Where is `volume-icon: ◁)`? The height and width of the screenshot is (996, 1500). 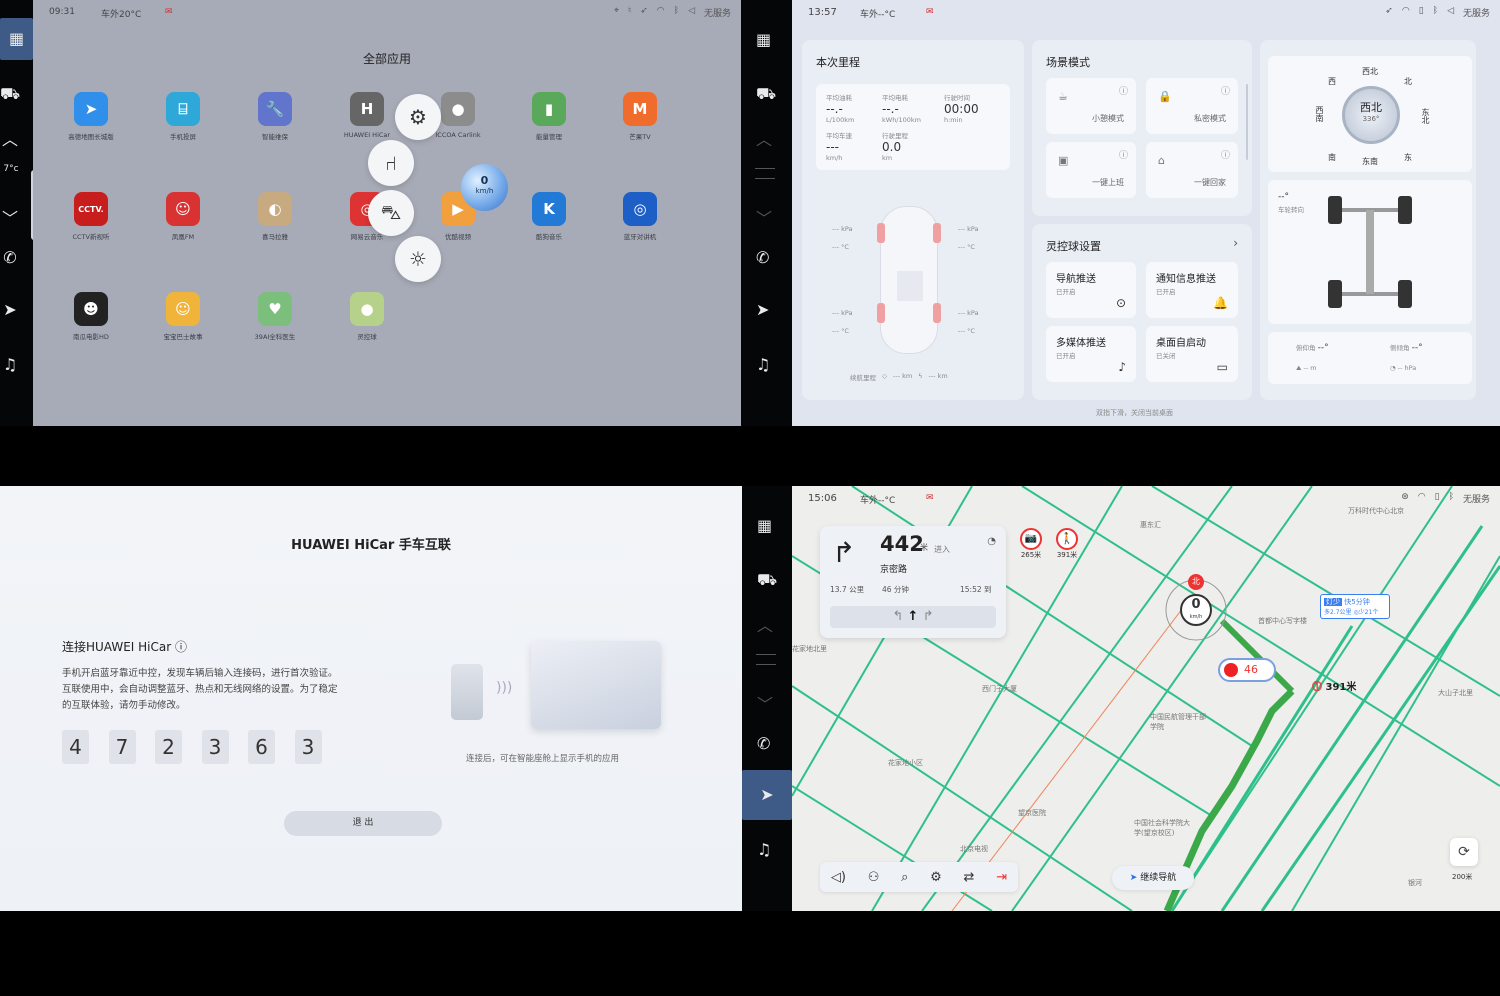
volume-icon: ◁) is located at coordinates (838, 877).